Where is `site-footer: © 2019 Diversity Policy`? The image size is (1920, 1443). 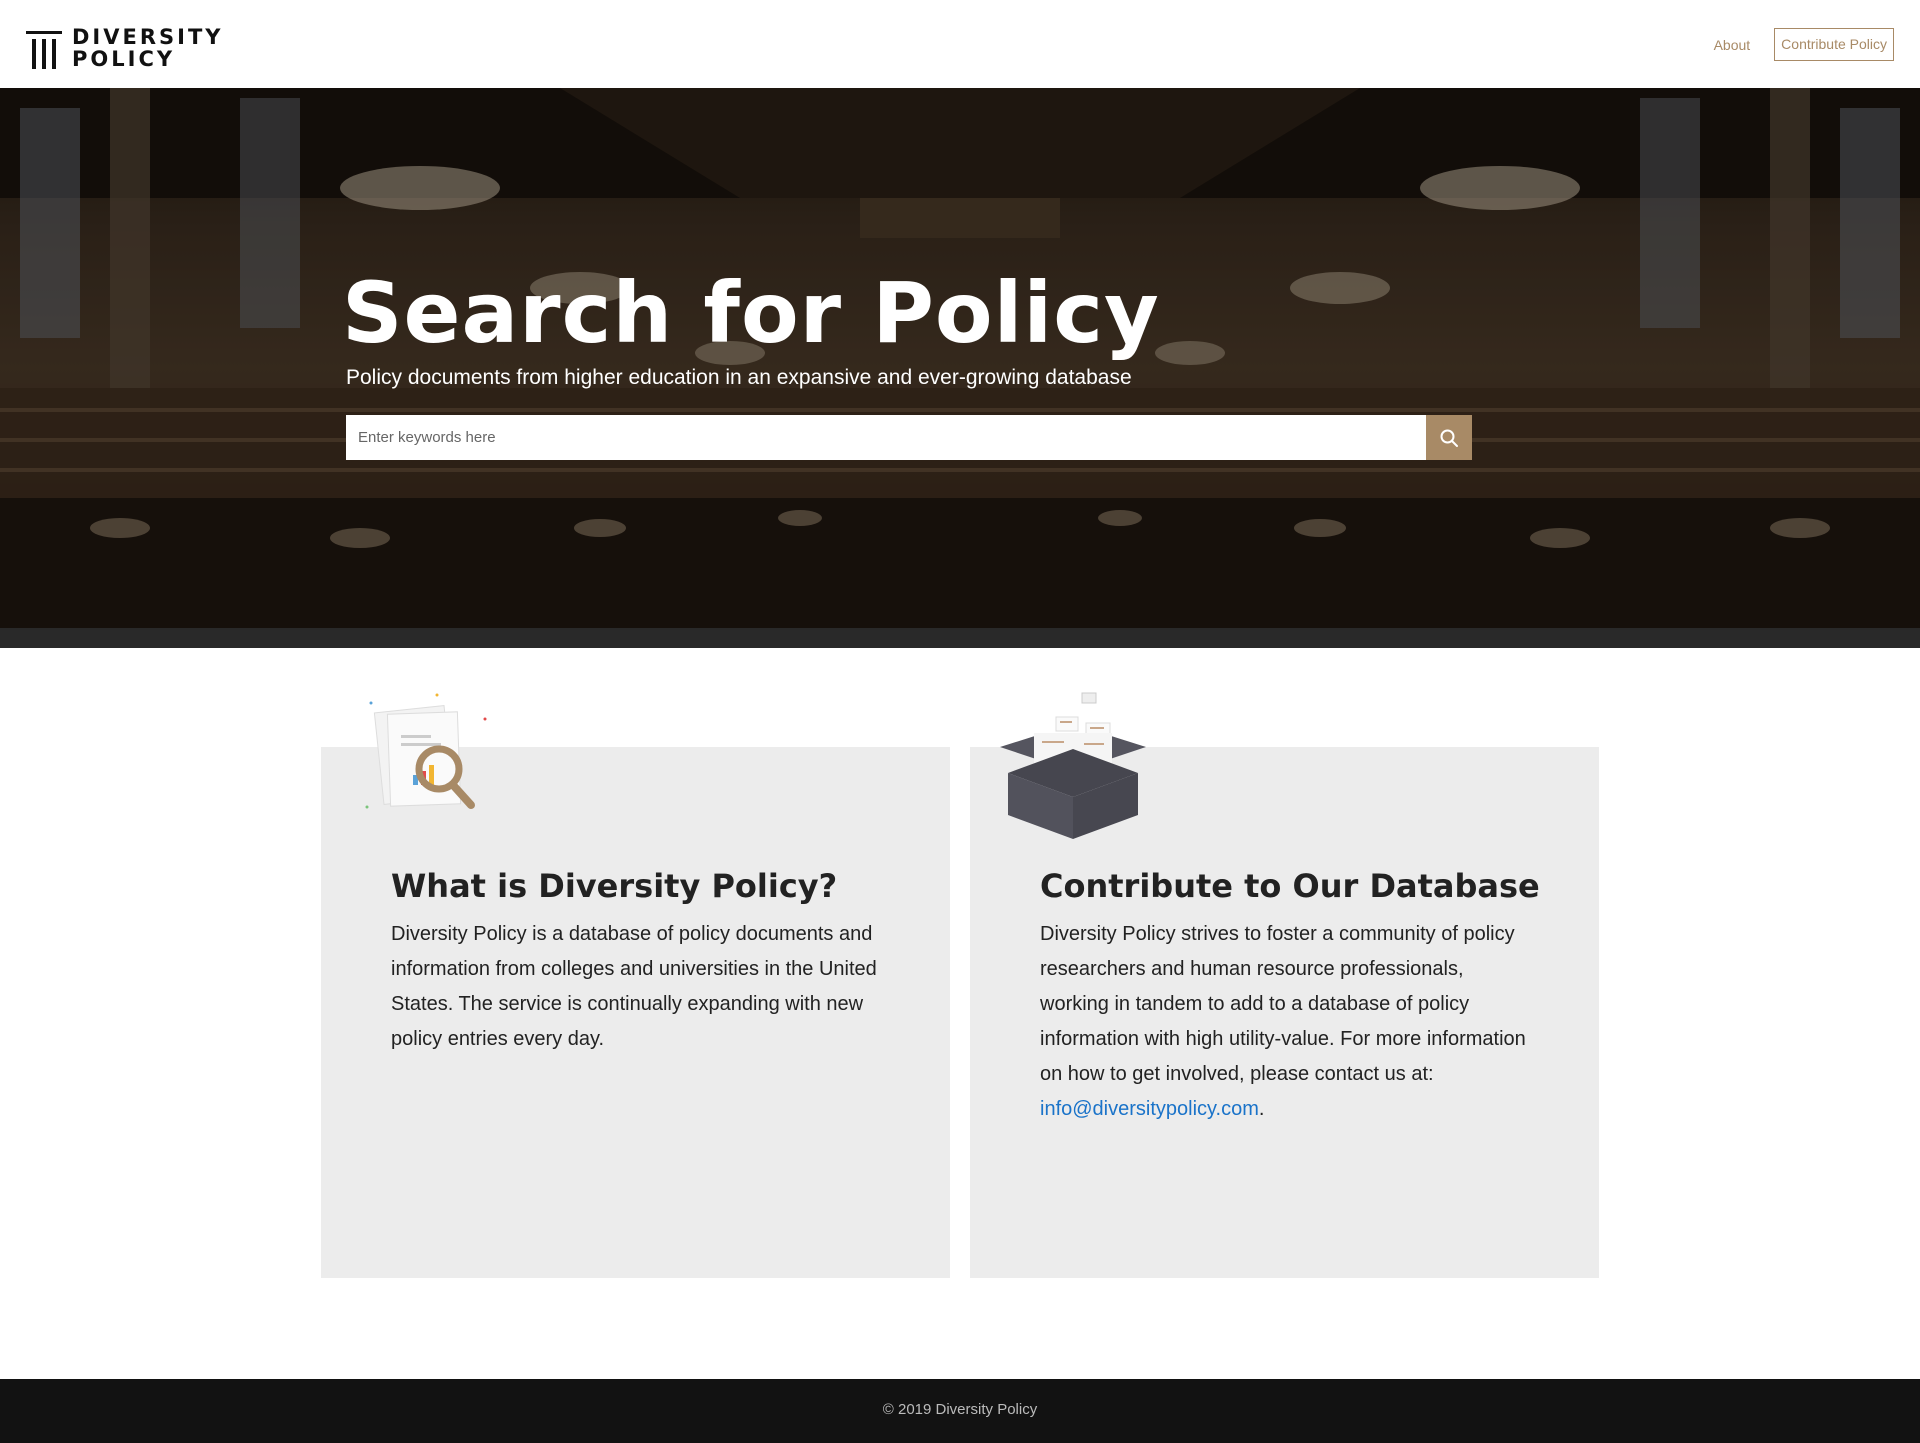 site-footer: © 2019 Diversity Policy is located at coordinates (960, 1411).